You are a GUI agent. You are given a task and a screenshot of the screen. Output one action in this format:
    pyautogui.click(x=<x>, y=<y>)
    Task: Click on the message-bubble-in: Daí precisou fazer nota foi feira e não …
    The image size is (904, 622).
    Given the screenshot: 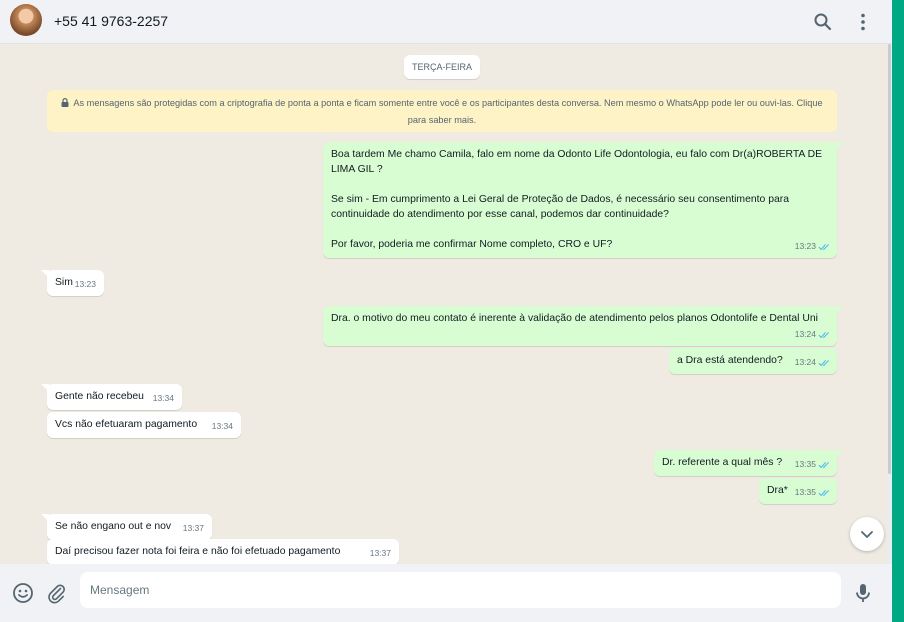 What is the action you would take?
    pyautogui.click(x=223, y=551)
    